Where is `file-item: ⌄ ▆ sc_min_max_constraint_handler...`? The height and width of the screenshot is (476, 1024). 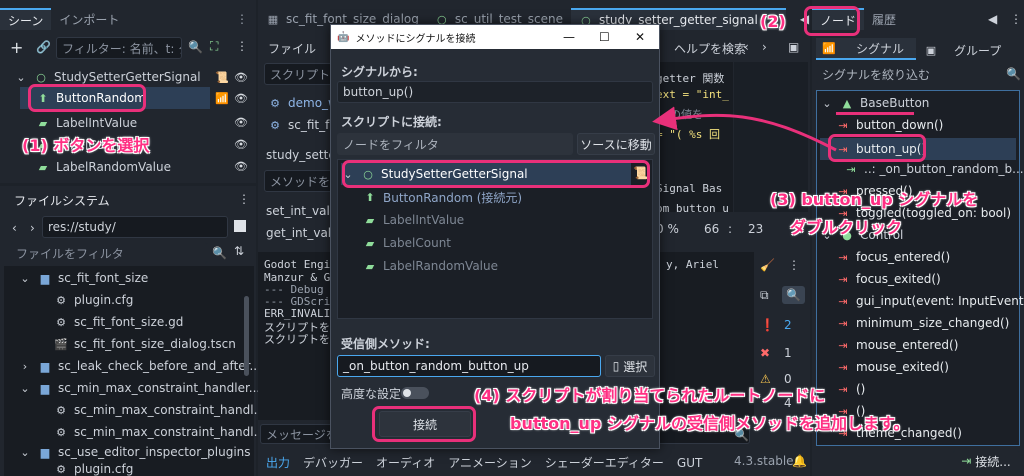
file-item: ⌄ ▆ sc_min_max_constraint_handler... is located at coordinates (139, 388).